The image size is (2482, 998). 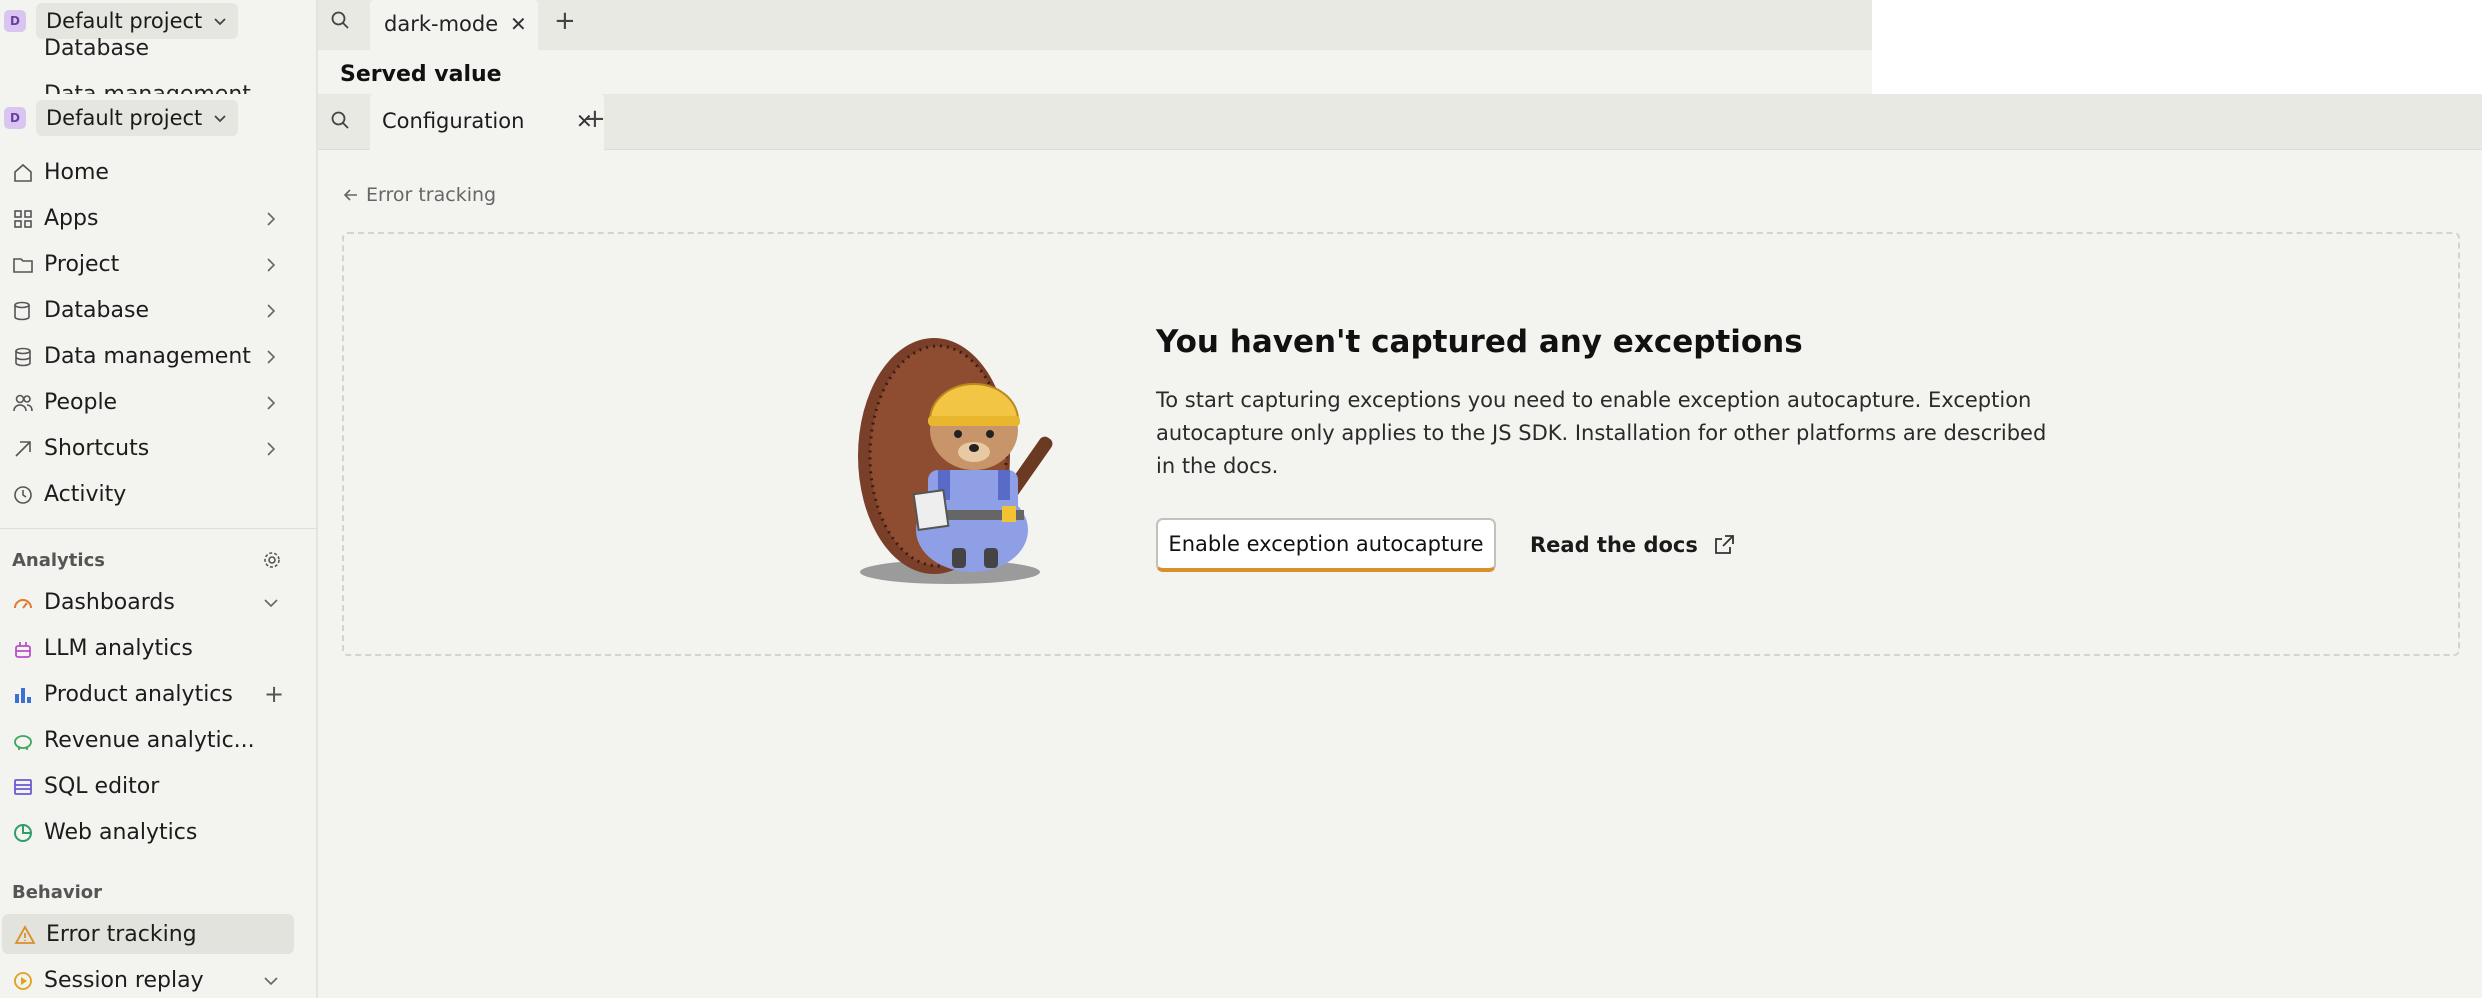 I want to click on pie-icon, so click(x=23, y=833).